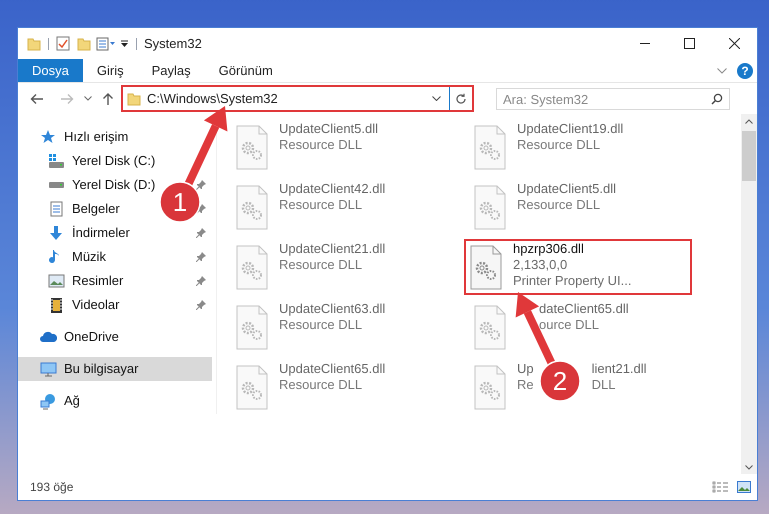 The height and width of the screenshot is (514, 769). I want to click on file-detail: ource DLL, so click(569, 325).